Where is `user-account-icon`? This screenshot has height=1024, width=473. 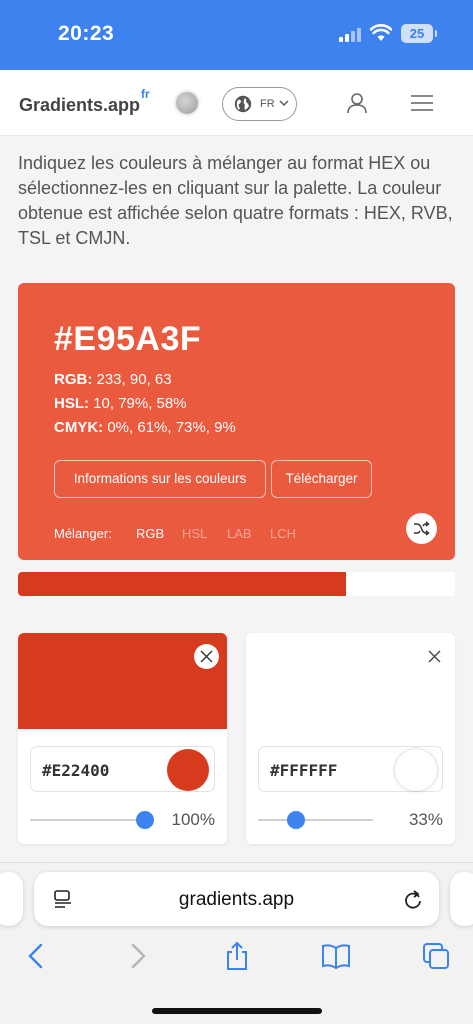 user-account-icon is located at coordinates (357, 103).